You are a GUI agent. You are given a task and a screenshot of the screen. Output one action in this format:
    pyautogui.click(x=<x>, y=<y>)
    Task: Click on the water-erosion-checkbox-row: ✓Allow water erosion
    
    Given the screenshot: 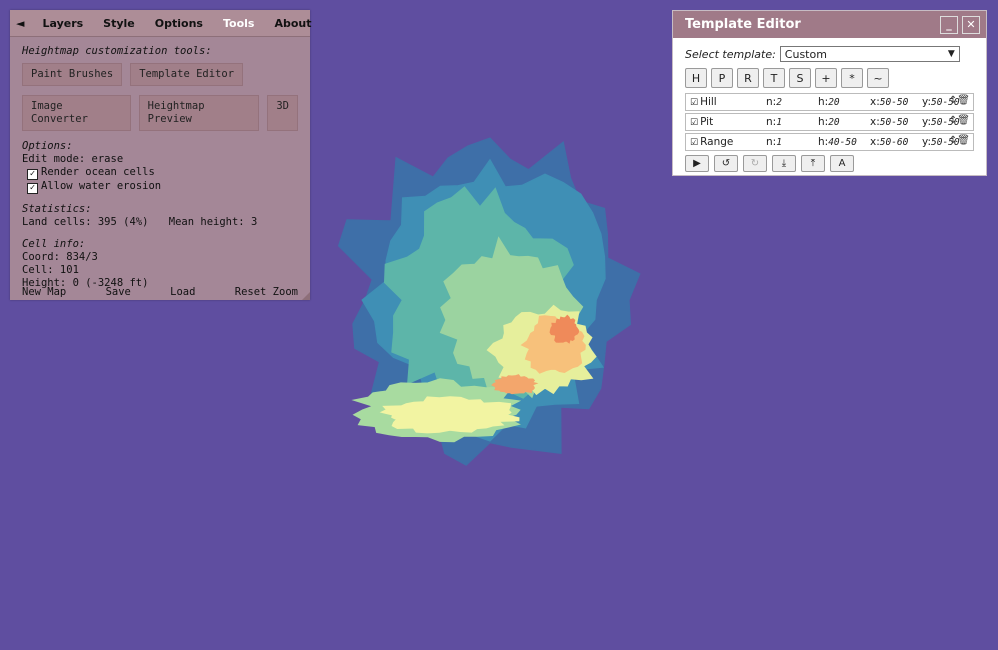 What is the action you would take?
    pyautogui.click(x=160, y=187)
    